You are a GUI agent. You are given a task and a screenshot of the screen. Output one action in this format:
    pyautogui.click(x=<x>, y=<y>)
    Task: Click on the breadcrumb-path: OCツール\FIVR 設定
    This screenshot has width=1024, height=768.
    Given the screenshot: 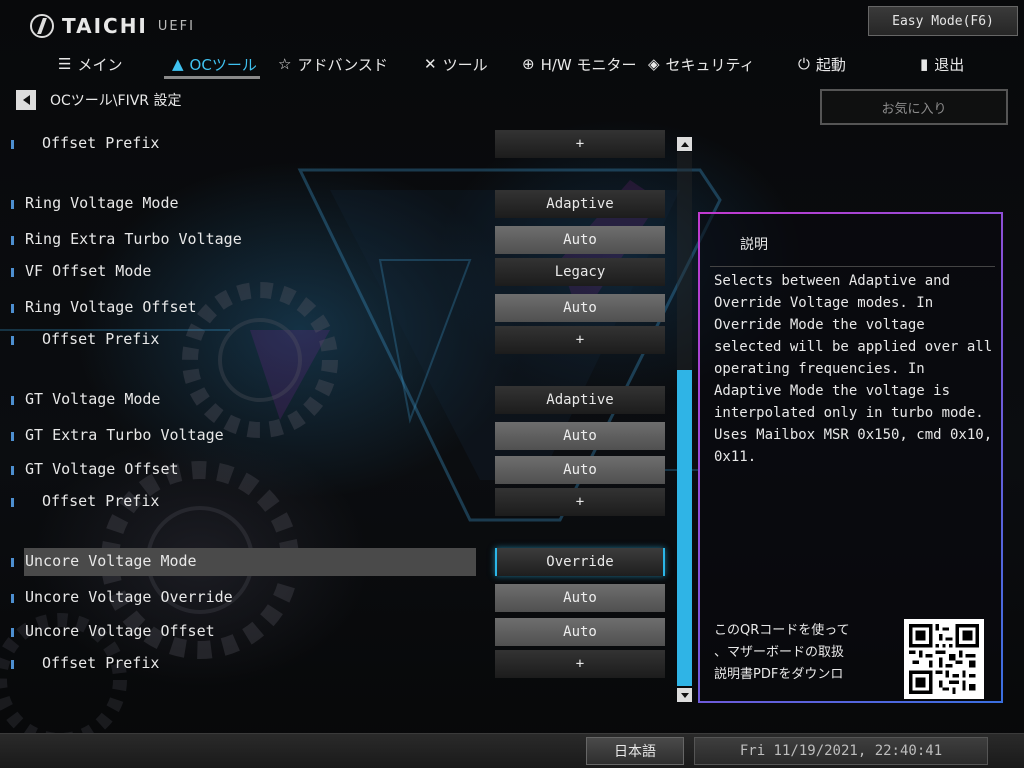 What is the action you would take?
    pyautogui.click(x=116, y=101)
    